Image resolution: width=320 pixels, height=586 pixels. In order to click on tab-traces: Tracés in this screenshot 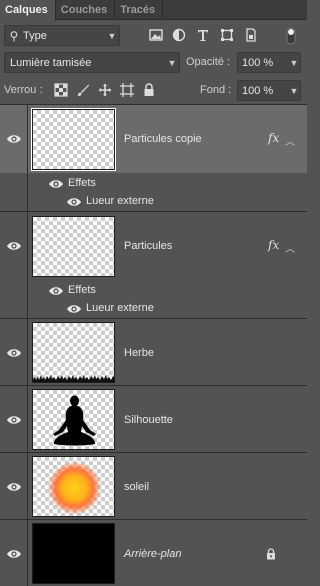, I will do `click(139, 10)`.